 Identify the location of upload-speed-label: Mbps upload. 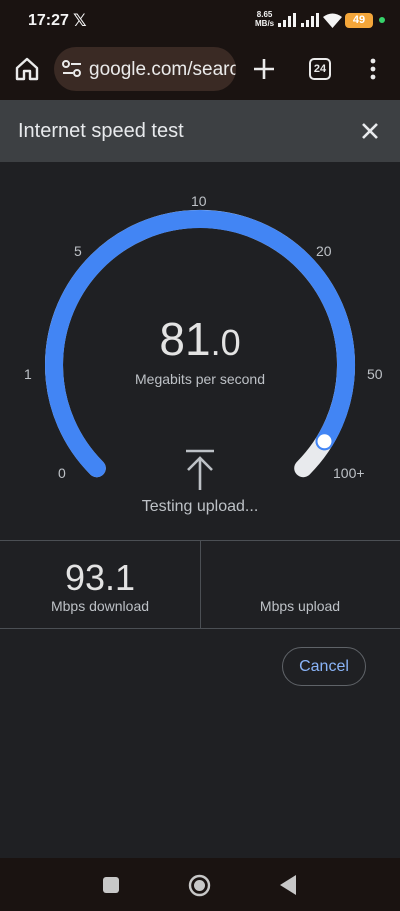
(300, 606).